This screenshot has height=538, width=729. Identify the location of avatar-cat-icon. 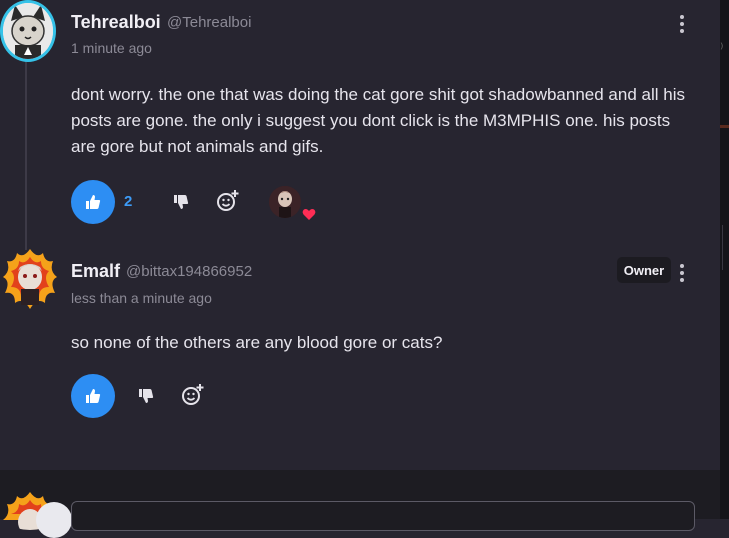
(28, 31).